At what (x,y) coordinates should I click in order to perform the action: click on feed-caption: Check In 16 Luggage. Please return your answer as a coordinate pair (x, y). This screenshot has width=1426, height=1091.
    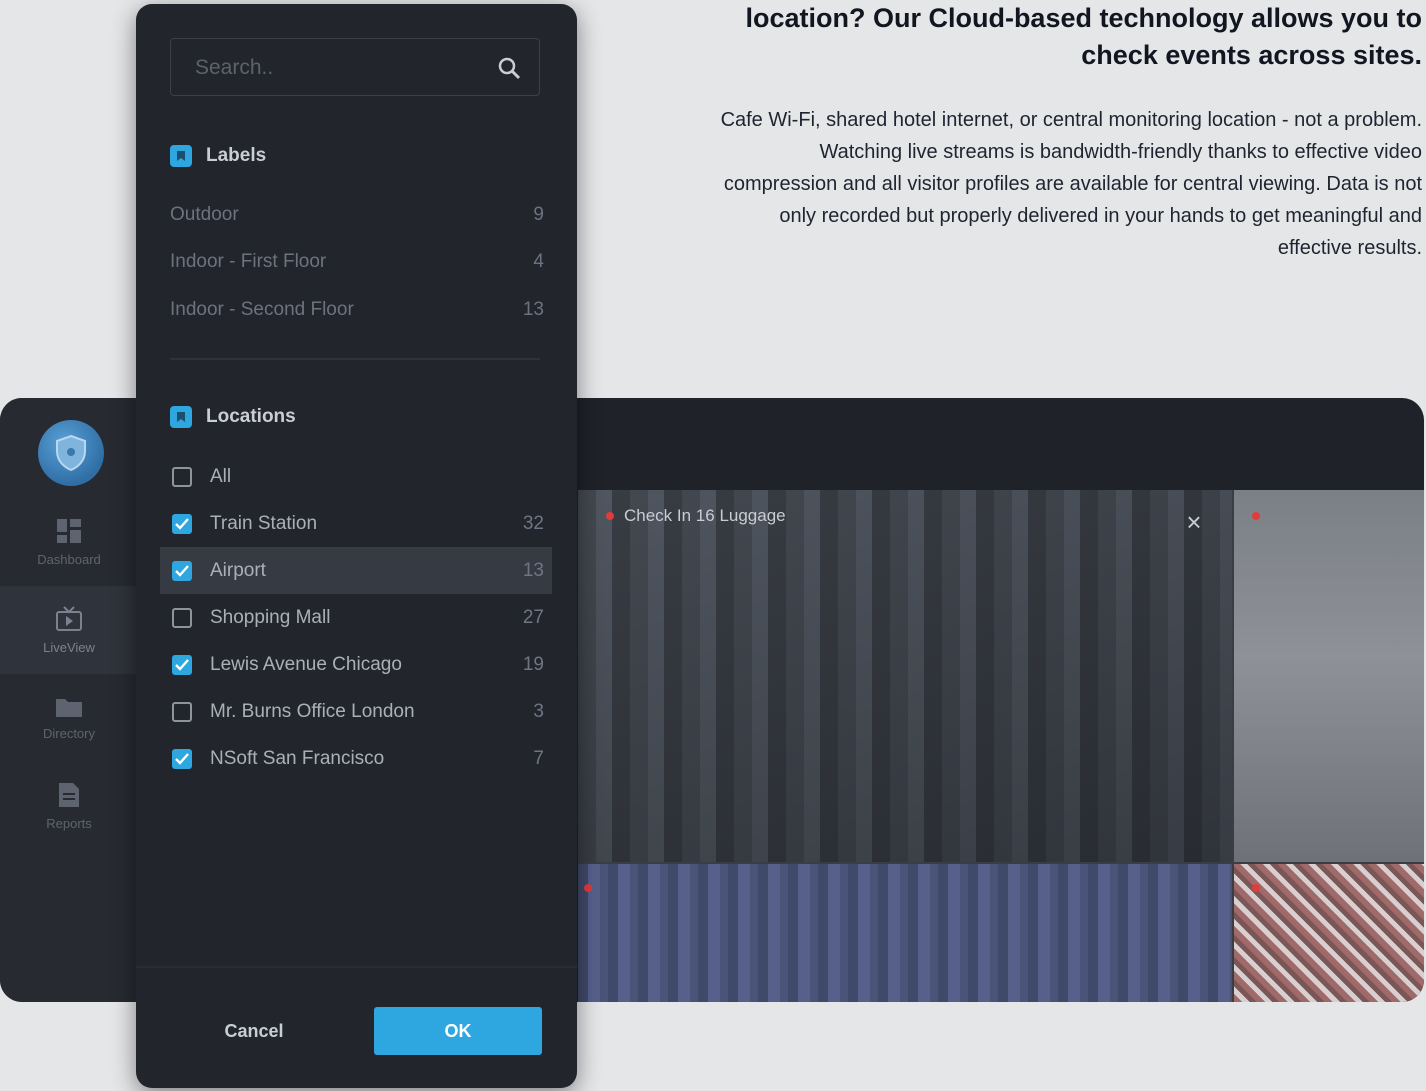
    Looking at the image, I should click on (696, 516).